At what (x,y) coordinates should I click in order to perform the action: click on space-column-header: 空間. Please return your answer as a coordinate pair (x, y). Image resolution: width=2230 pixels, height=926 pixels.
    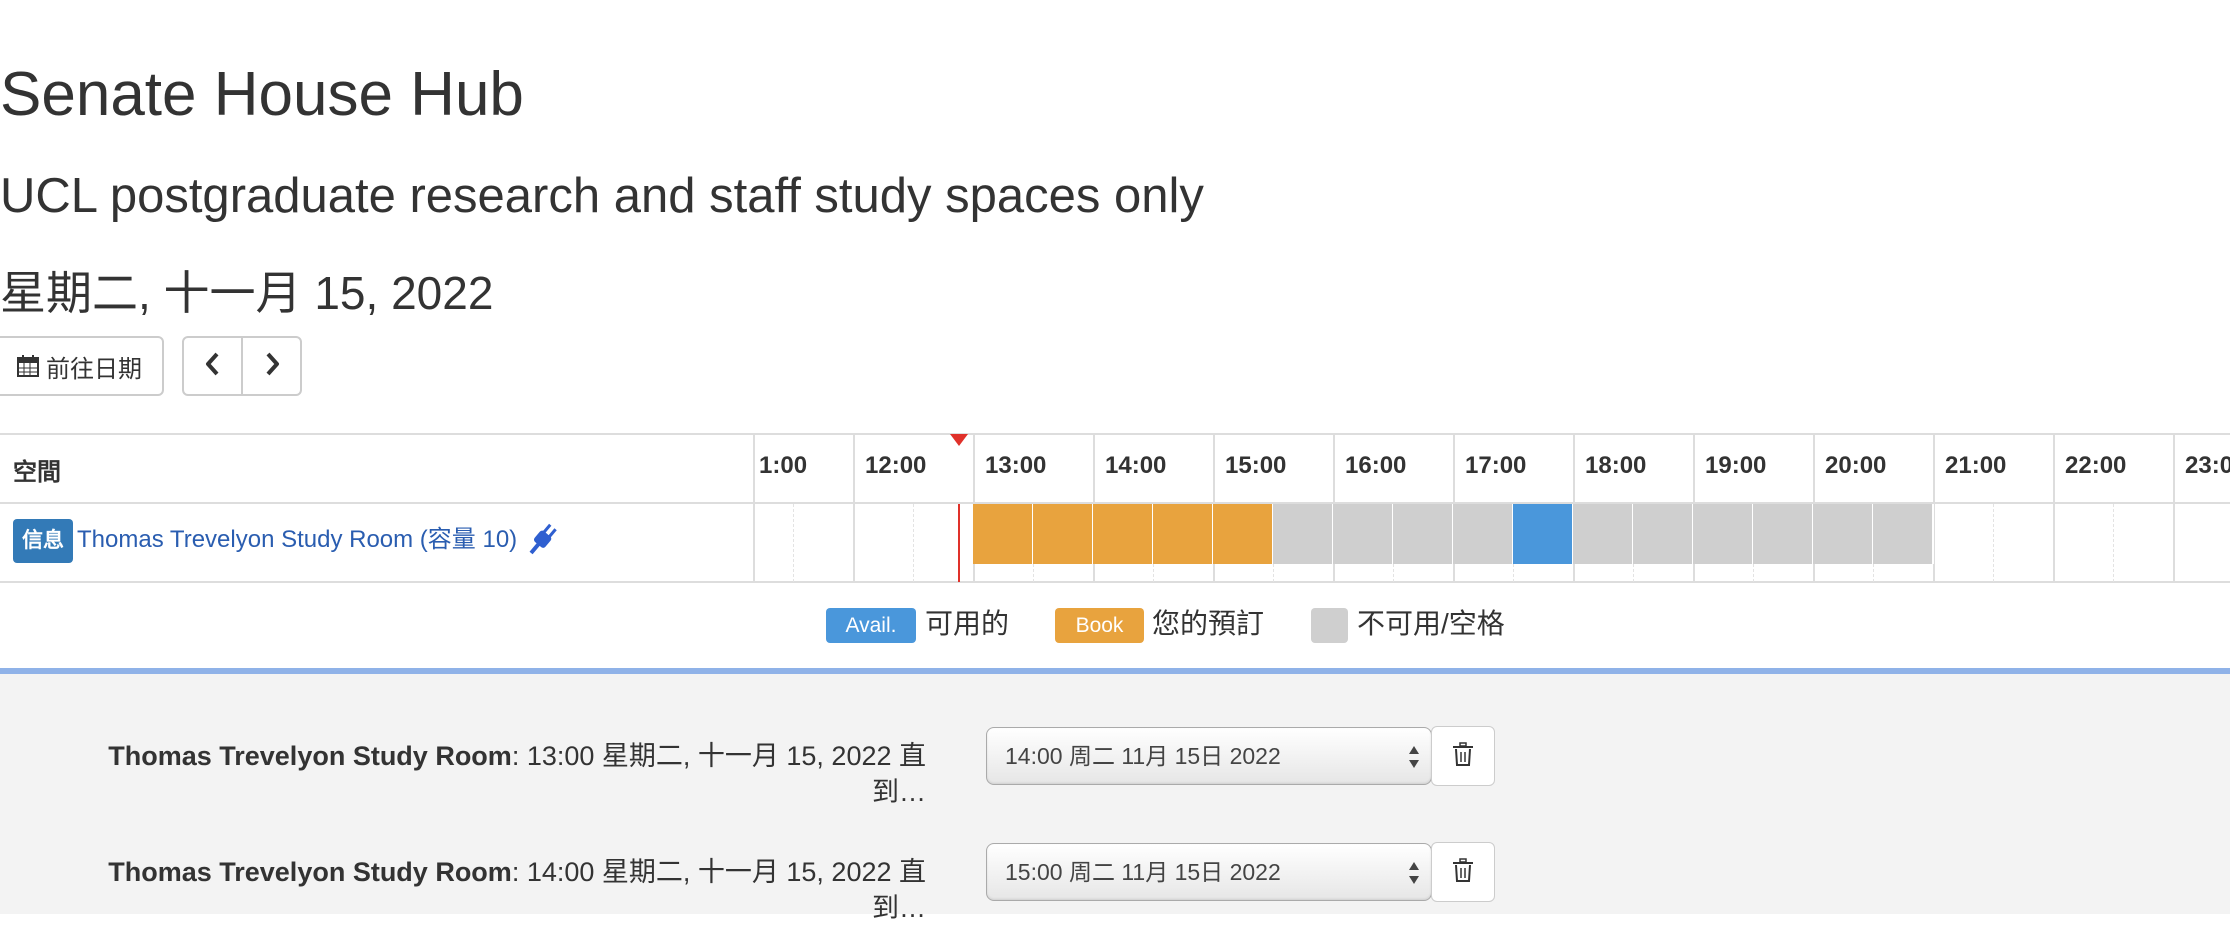
    Looking at the image, I should click on (37, 472).